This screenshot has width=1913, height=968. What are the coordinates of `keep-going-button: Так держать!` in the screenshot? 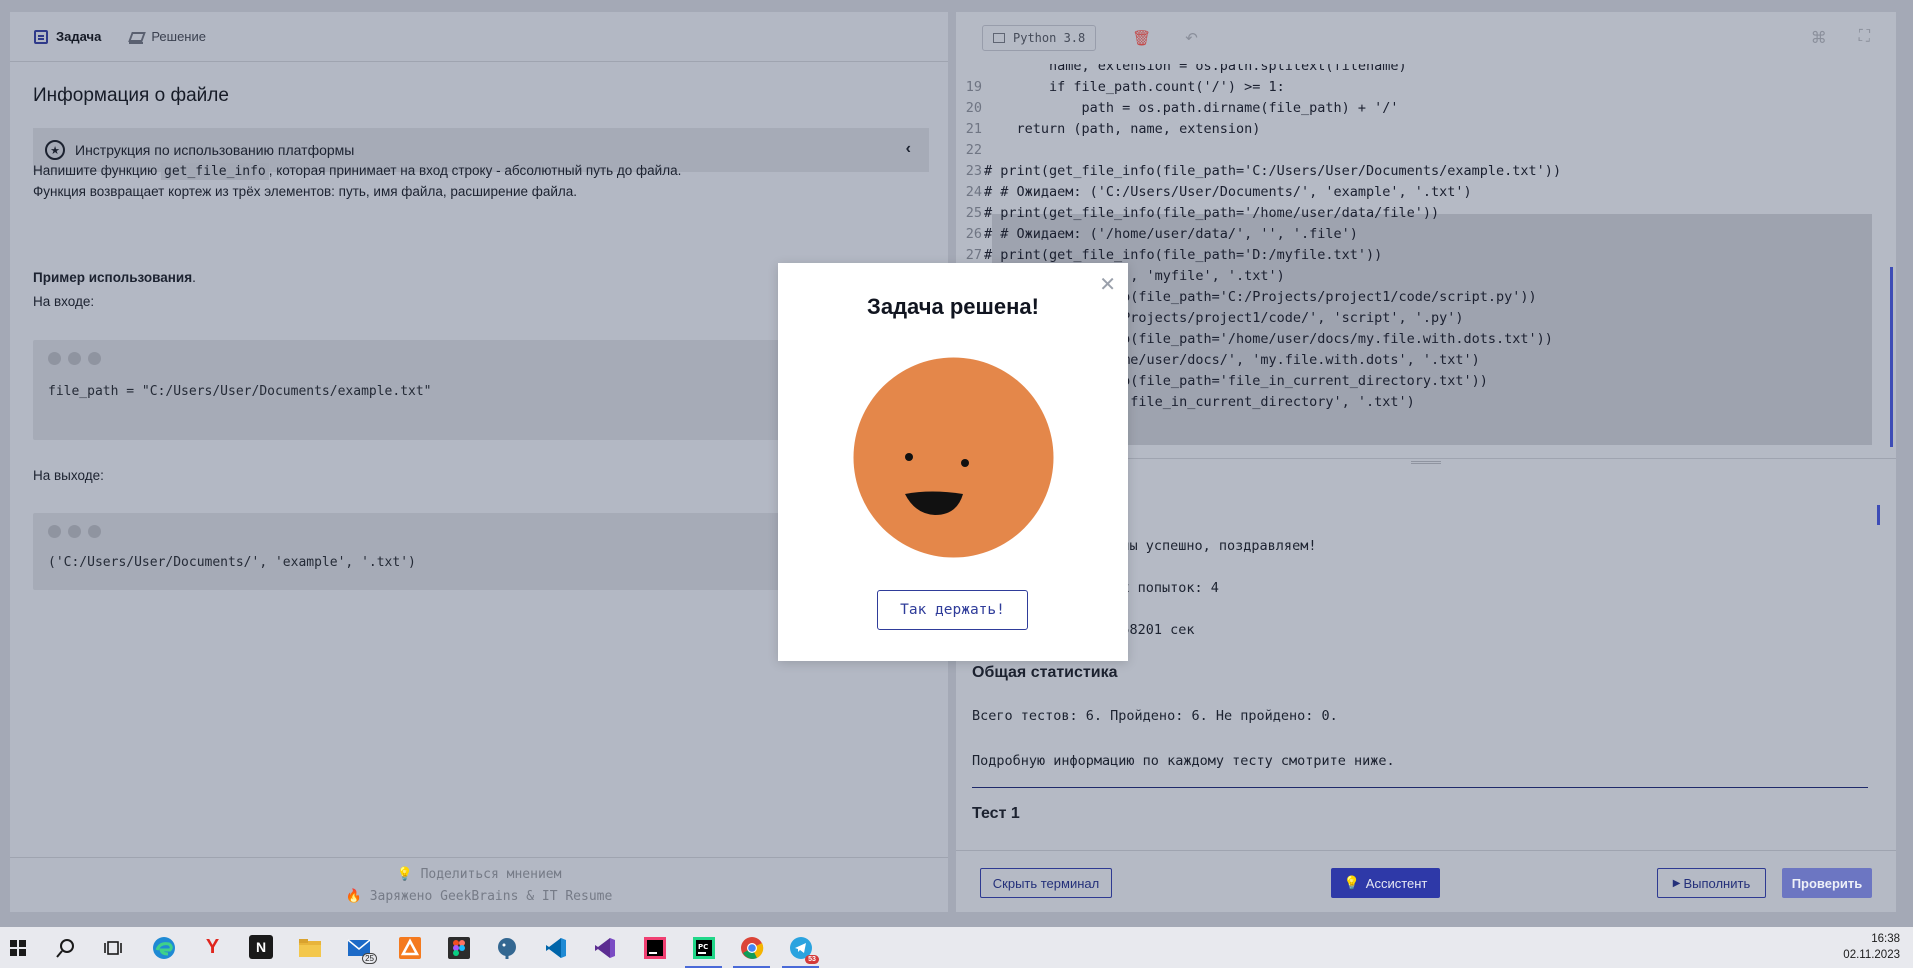 It's located at (952, 610).